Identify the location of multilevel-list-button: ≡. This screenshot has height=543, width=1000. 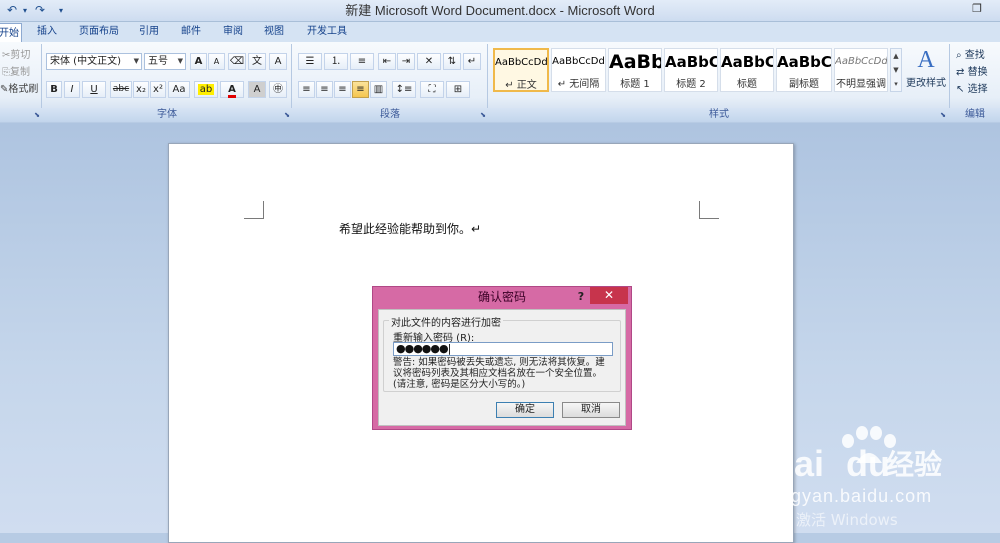
(362, 61).